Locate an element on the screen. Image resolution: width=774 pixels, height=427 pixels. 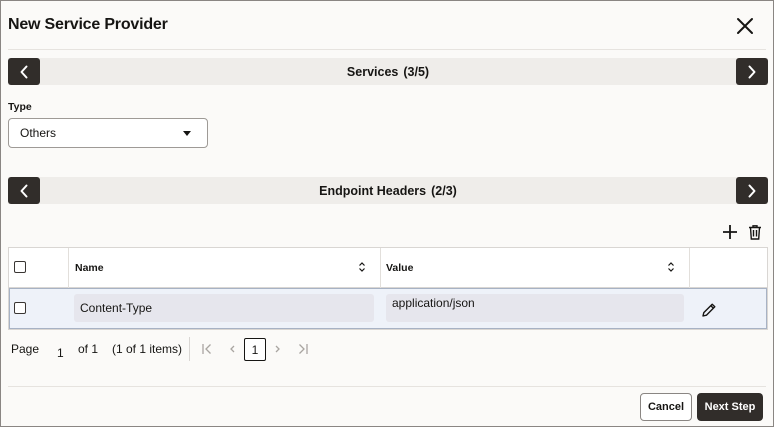
trash-icon is located at coordinates (755, 232).